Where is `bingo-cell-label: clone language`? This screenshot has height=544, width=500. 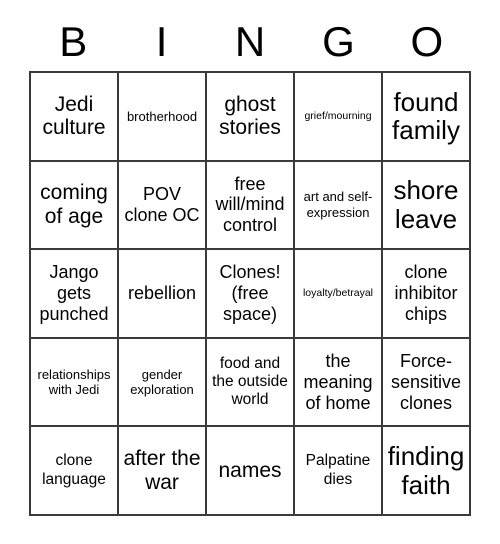 bingo-cell-label: clone language is located at coordinates (74, 470).